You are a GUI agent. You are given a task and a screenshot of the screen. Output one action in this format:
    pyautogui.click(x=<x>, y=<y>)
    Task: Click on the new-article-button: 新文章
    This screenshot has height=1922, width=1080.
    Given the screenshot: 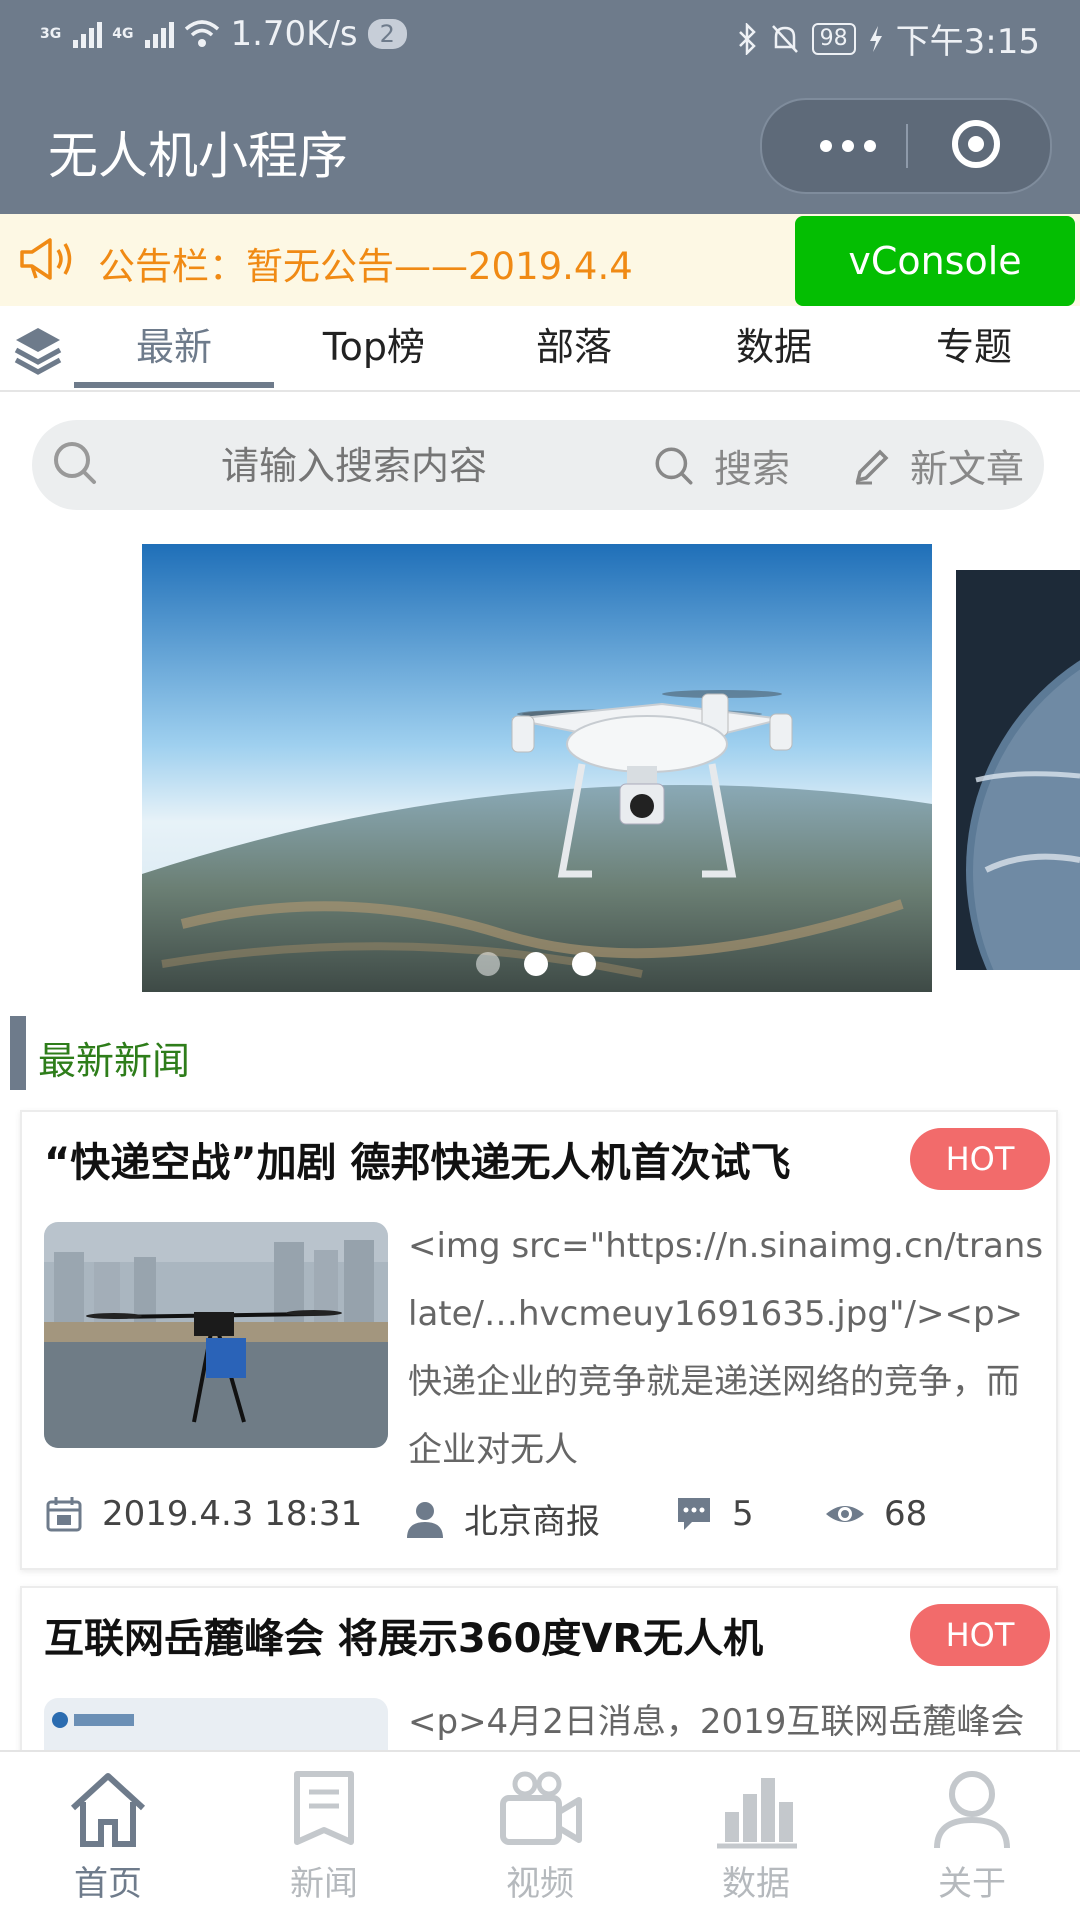 What is the action you would take?
    pyautogui.click(x=938, y=465)
    